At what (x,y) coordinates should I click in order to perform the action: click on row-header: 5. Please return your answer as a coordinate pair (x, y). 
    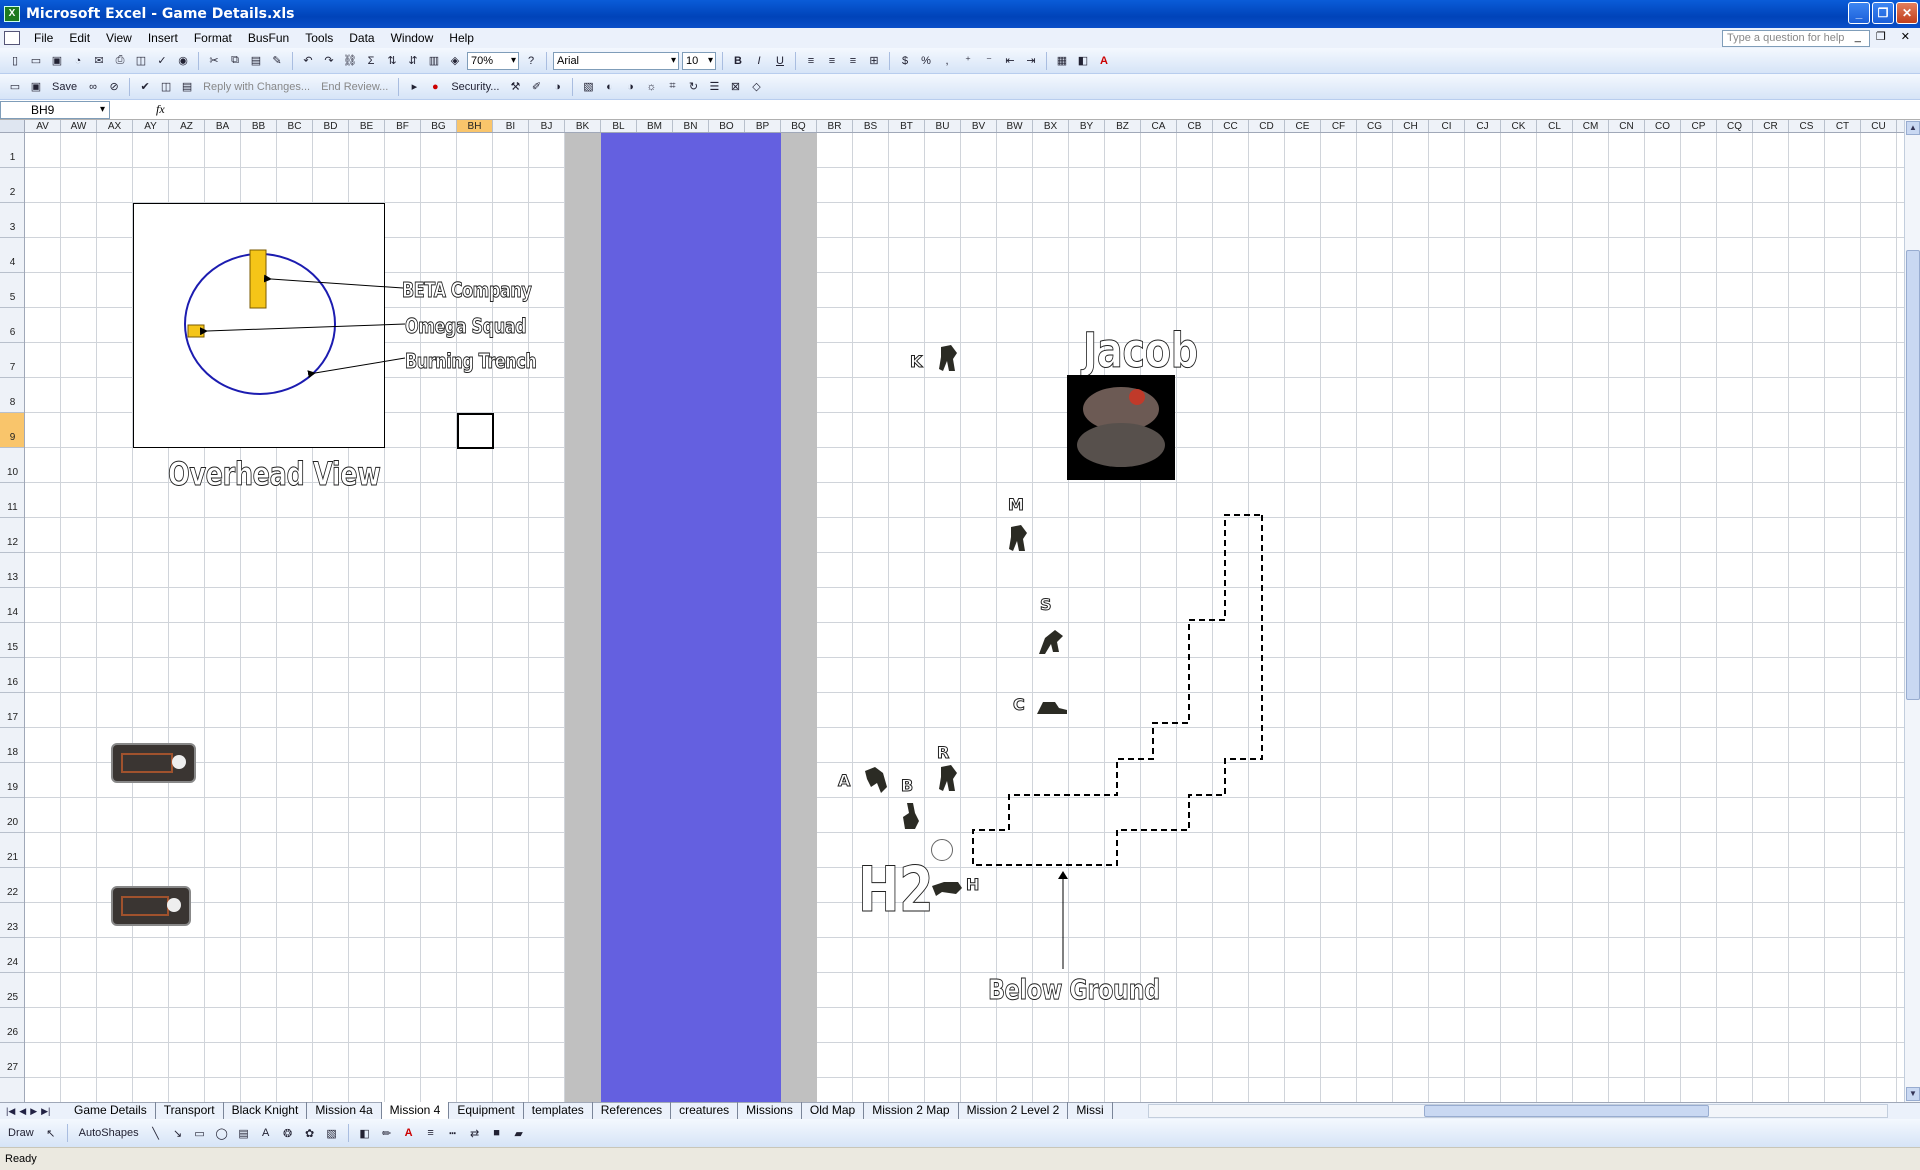
    Looking at the image, I should click on (12, 290).